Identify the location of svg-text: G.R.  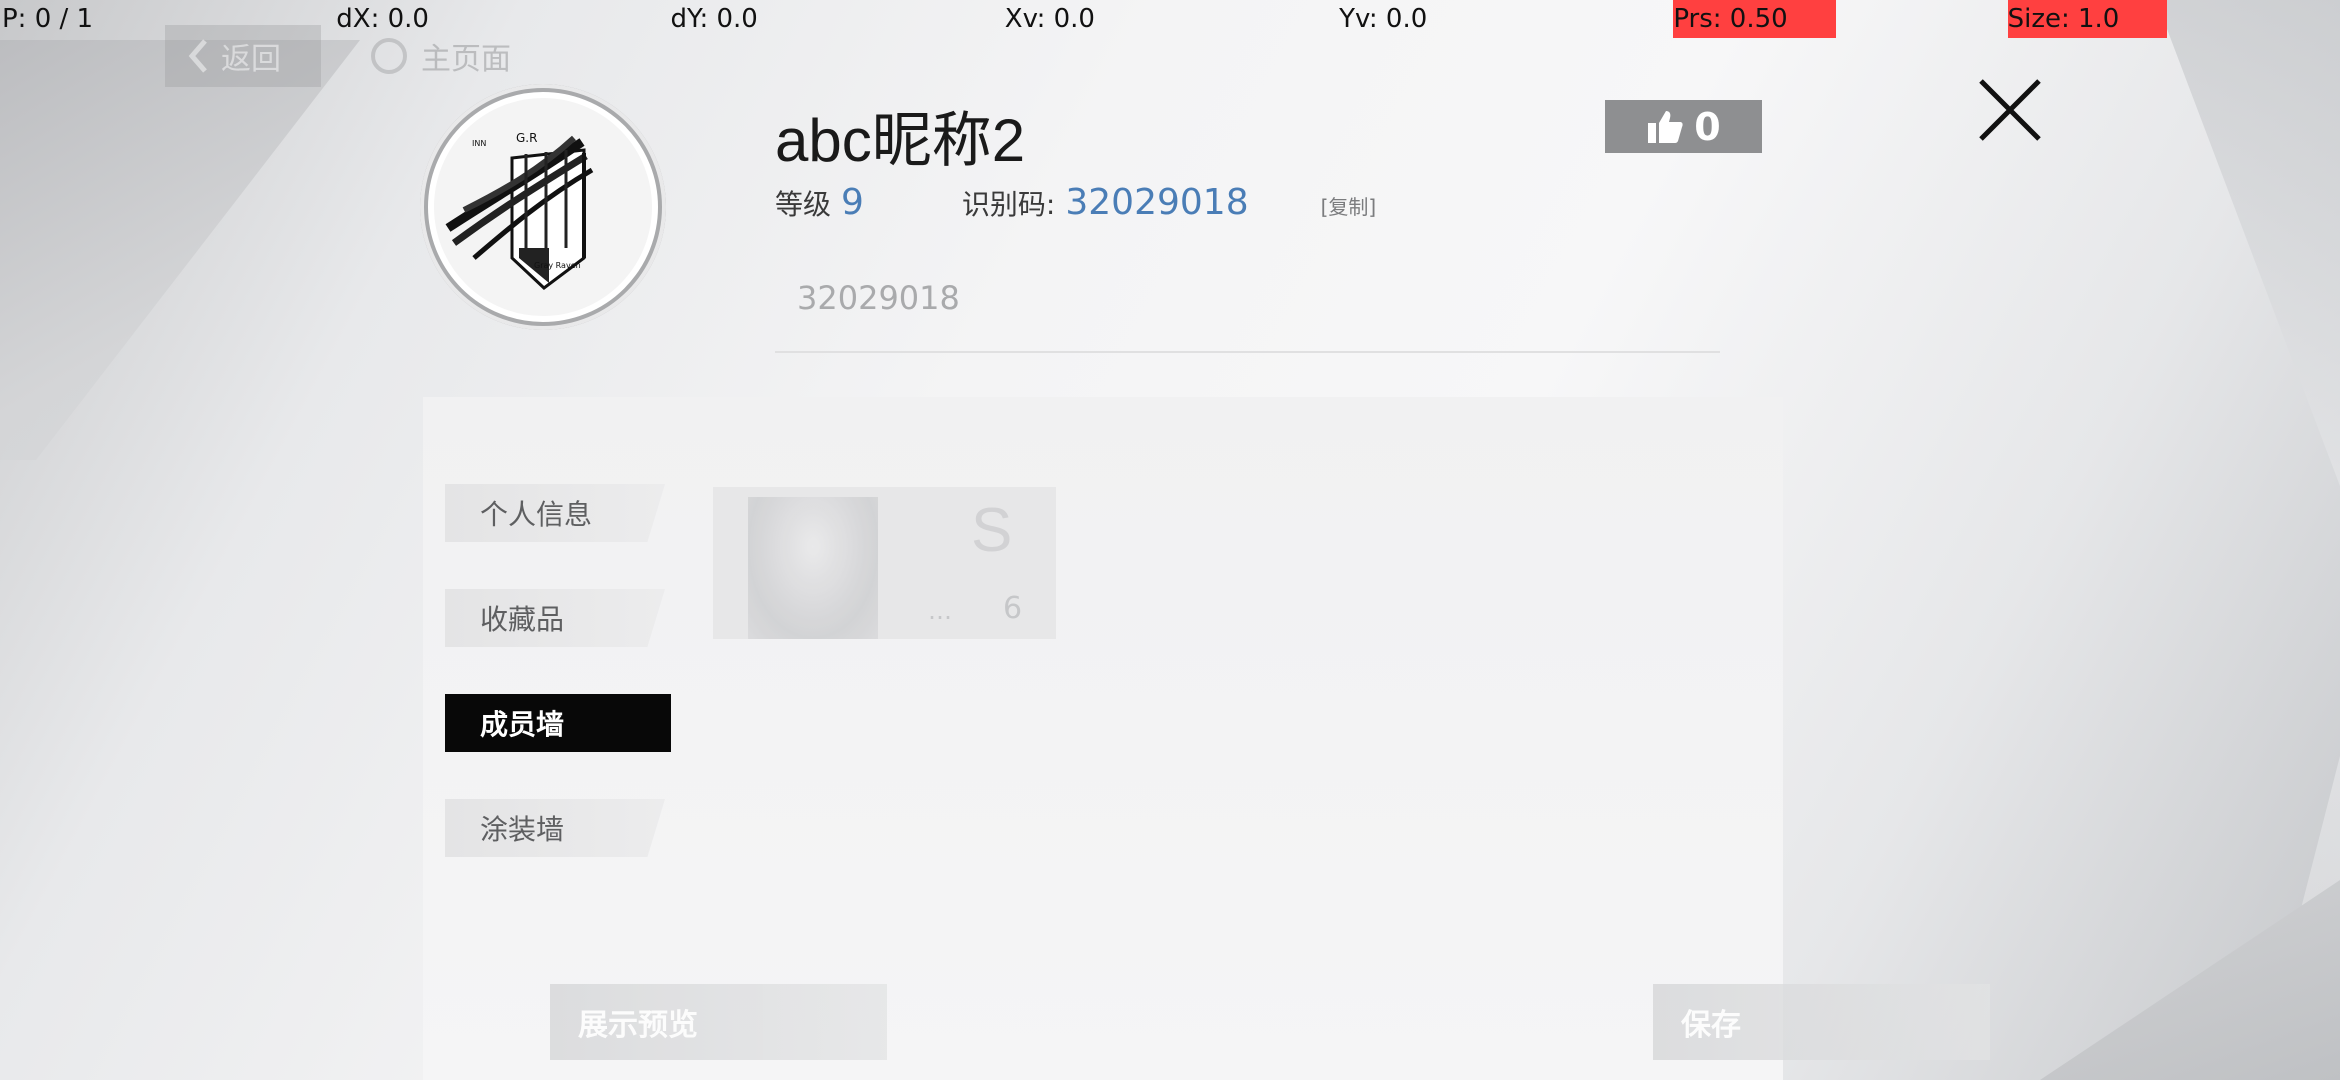
(526, 138).